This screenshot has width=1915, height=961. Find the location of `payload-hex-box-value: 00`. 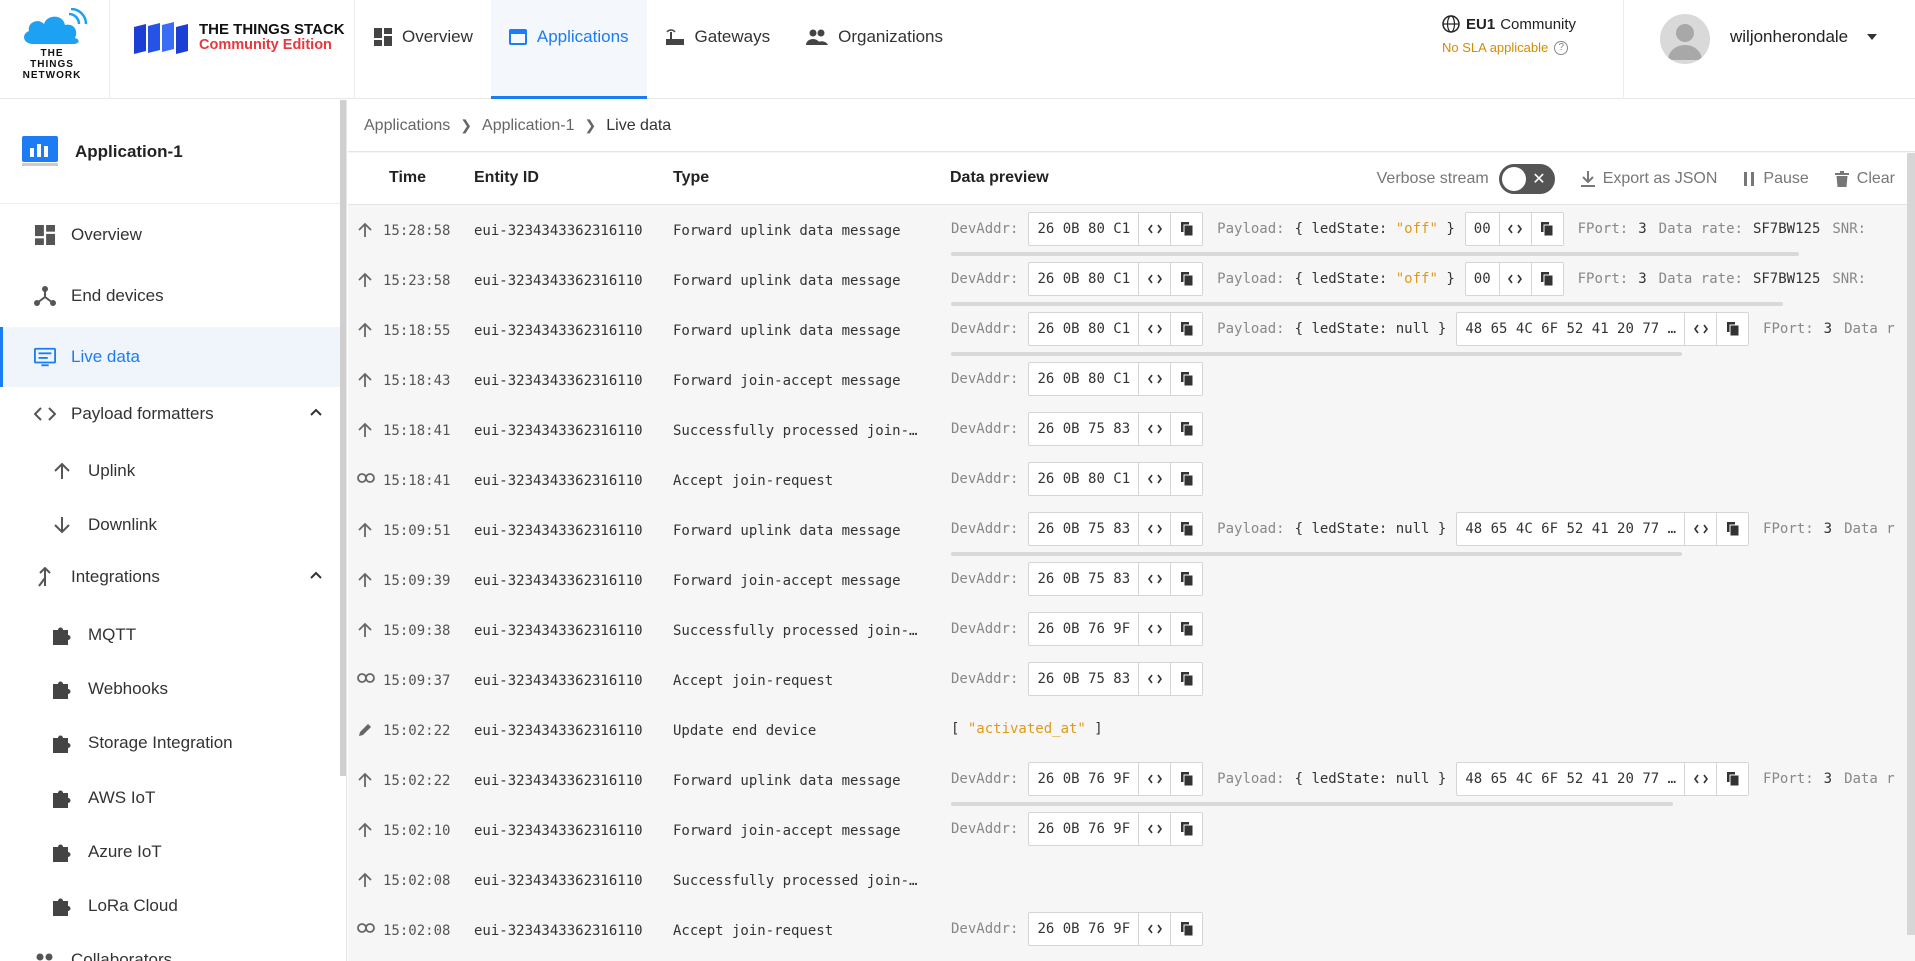

payload-hex-box-value: 00 is located at coordinates (1482, 279).